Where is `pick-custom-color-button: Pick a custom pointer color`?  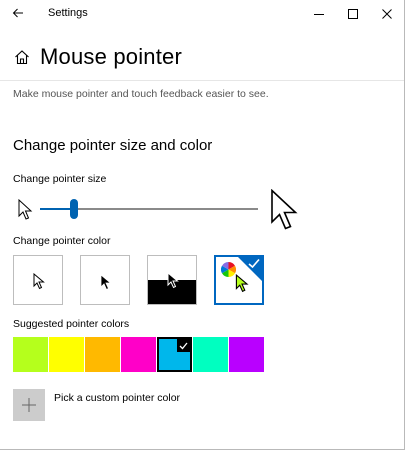 pick-custom-color-button: Pick a custom pointer color is located at coordinates (96, 405).